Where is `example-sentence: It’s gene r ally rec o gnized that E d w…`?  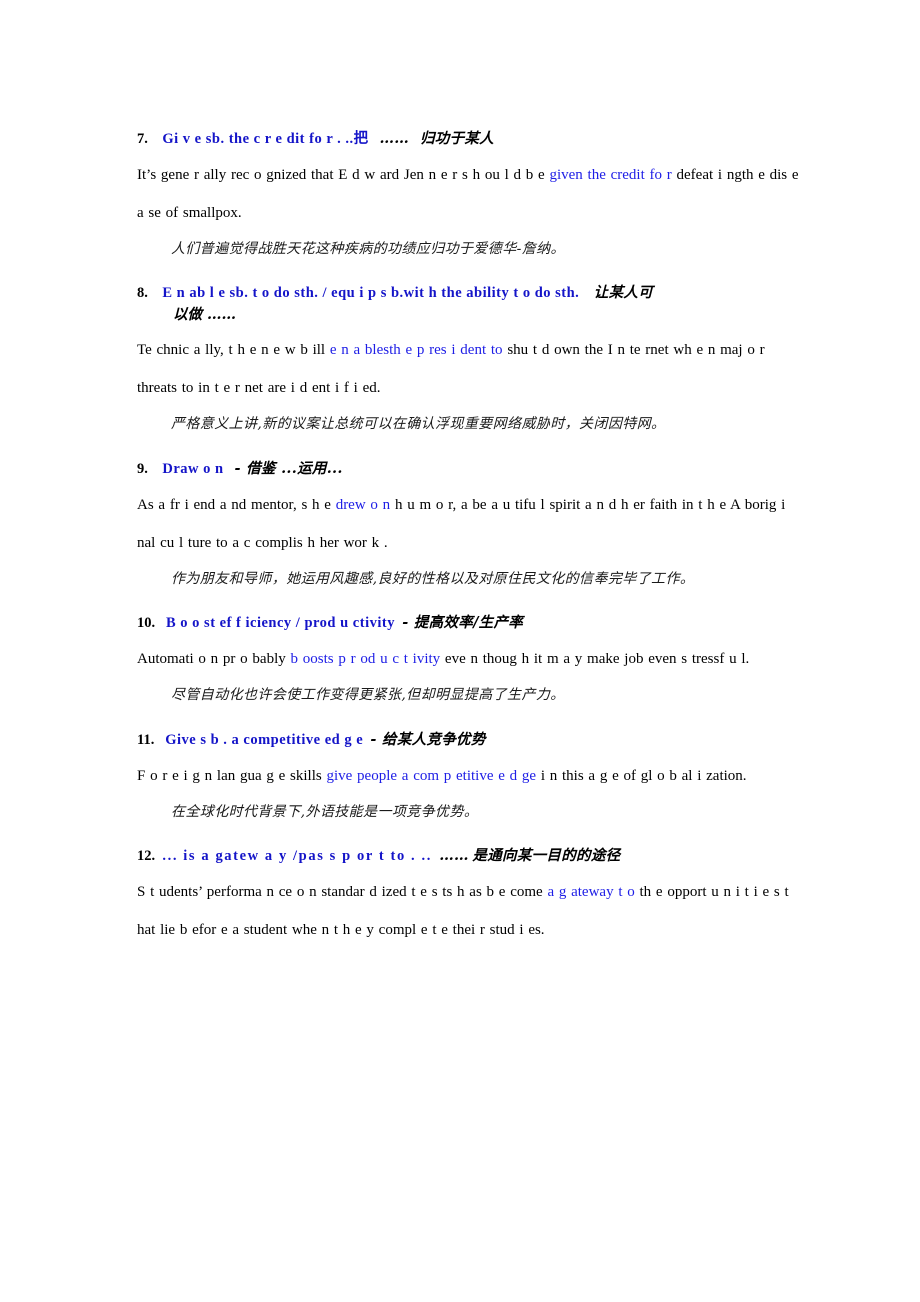 example-sentence: It’s gene r ally rec o gnized that E d w… is located at coordinates (469, 194).